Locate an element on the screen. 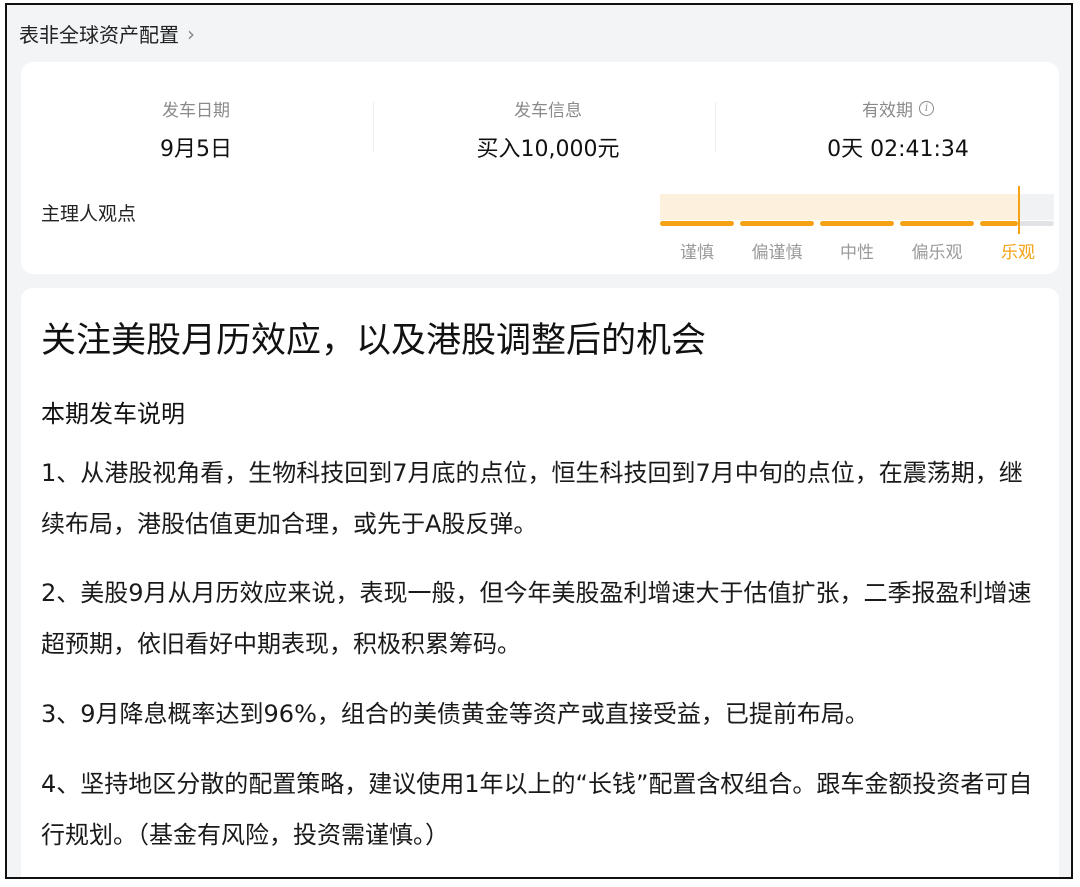 Image resolution: width=1080 pixels, height=887 pixels. stat-departure-info: 发车信息 买入10,000元 is located at coordinates (548, 129).